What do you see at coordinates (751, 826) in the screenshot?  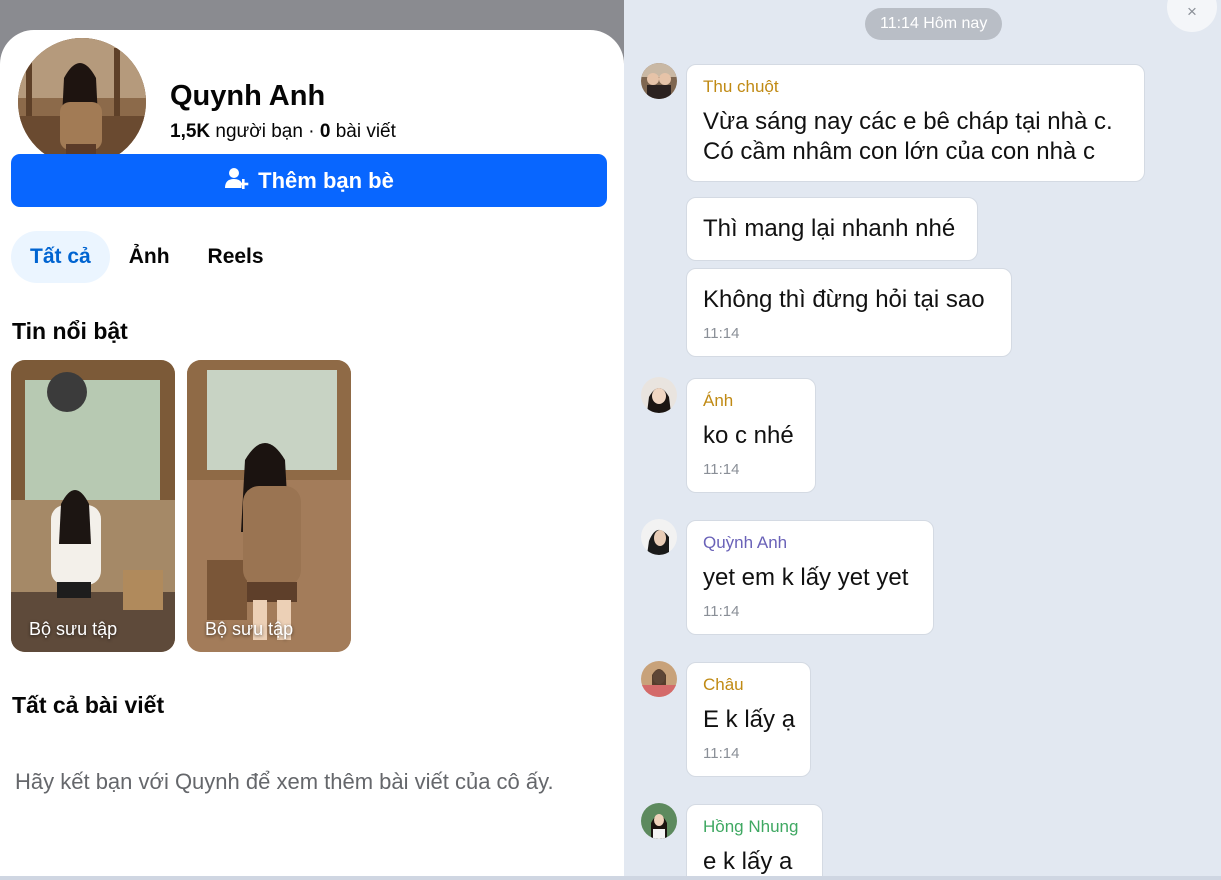 I see `sender-name: Hồng Nhung` at bounding box center [751, 826].